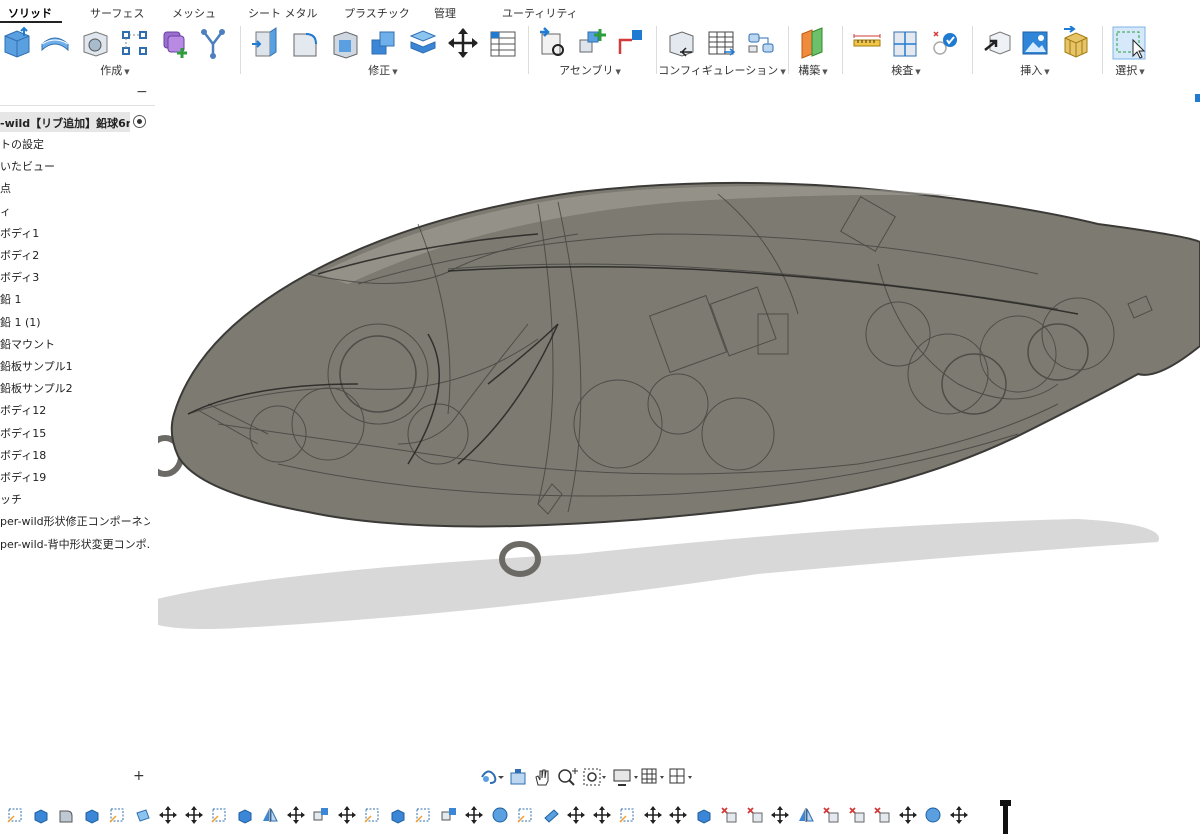 The image size is (1200, 840). I want to click on shell-icon, so click(345, 43).